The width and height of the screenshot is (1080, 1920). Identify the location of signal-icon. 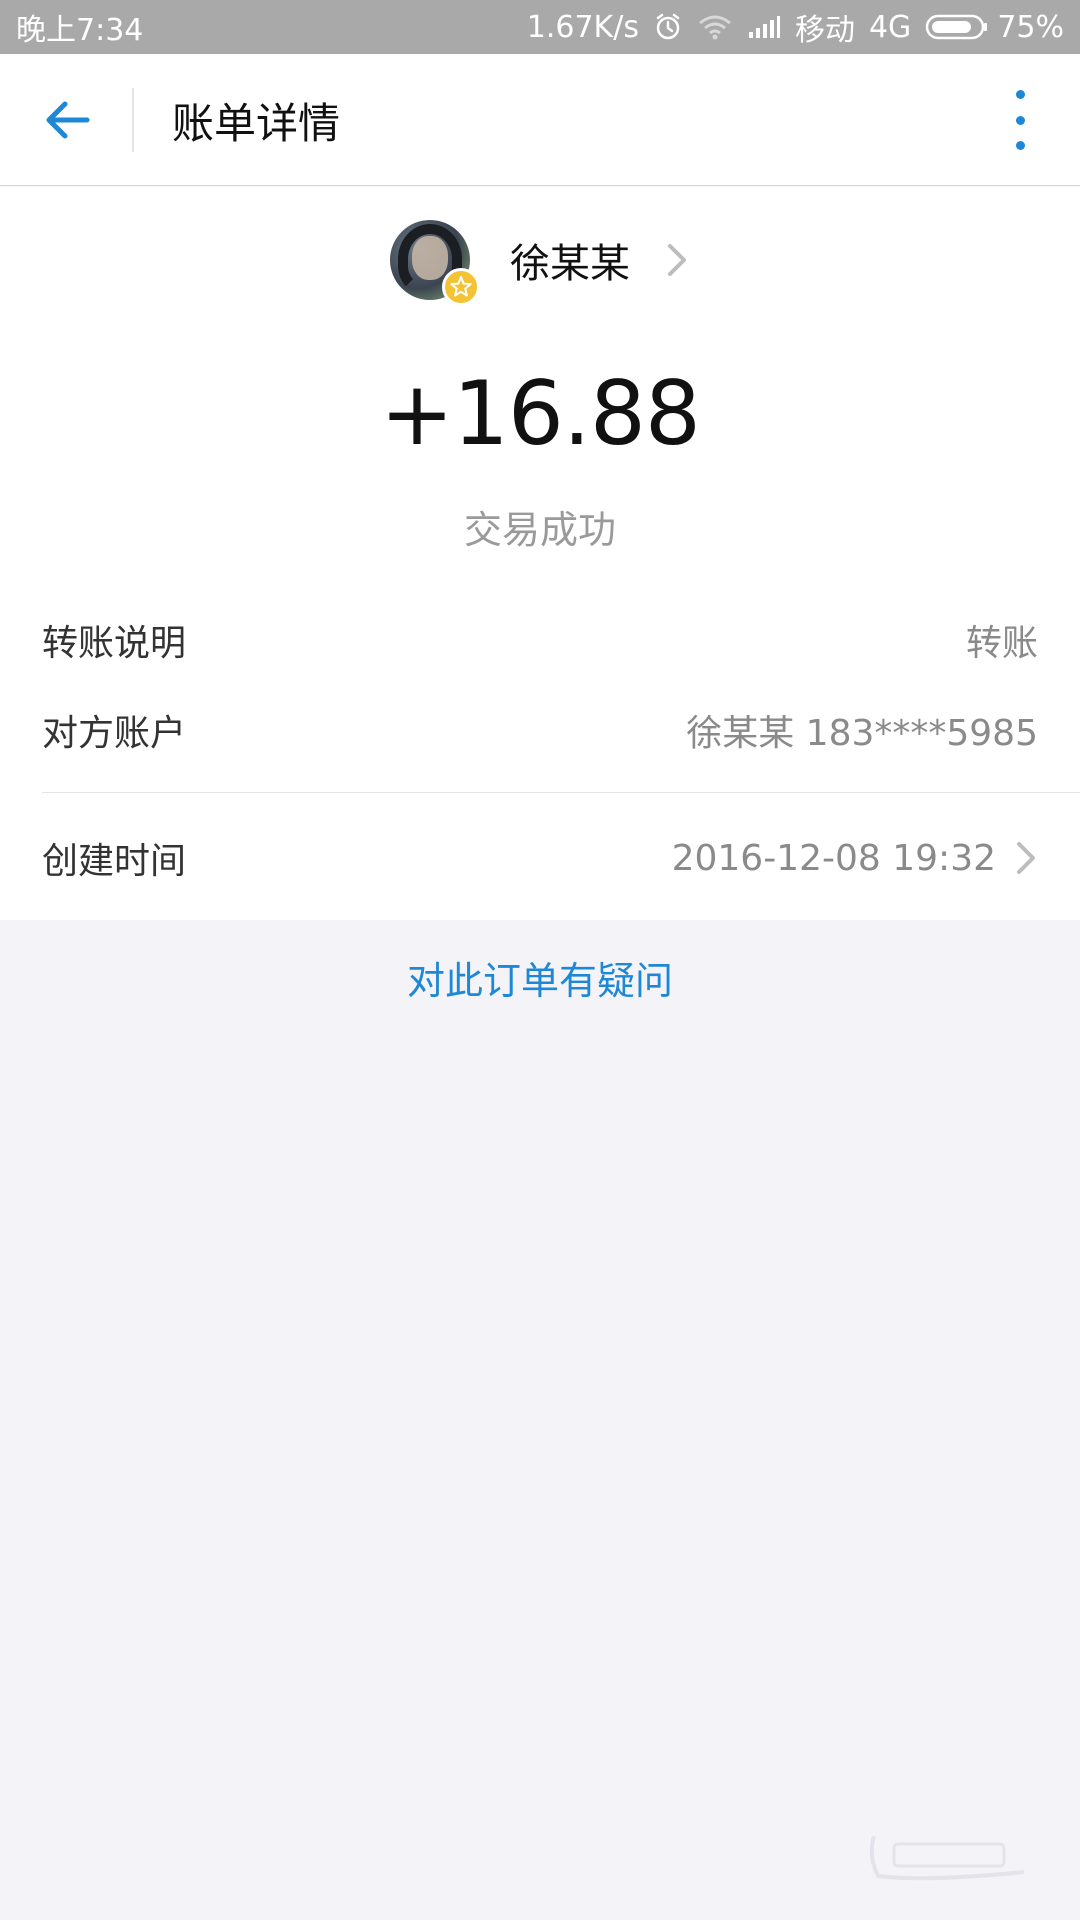
(764, 27).